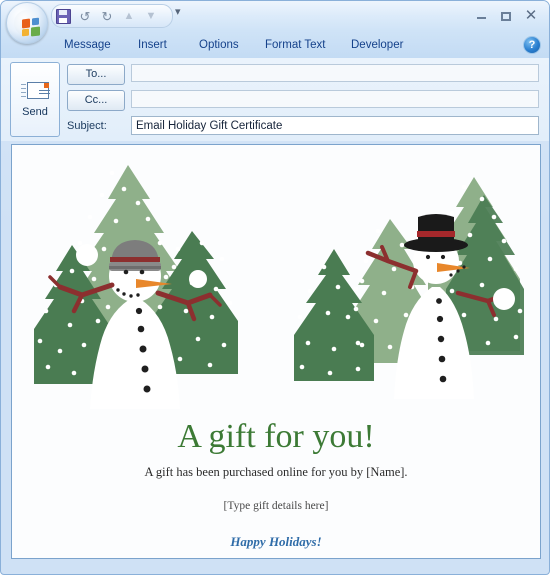 The height and width of the screenshot is (575, 550). I want to click on quick-access-dropdown-icon: ▾, so click(178, 12).